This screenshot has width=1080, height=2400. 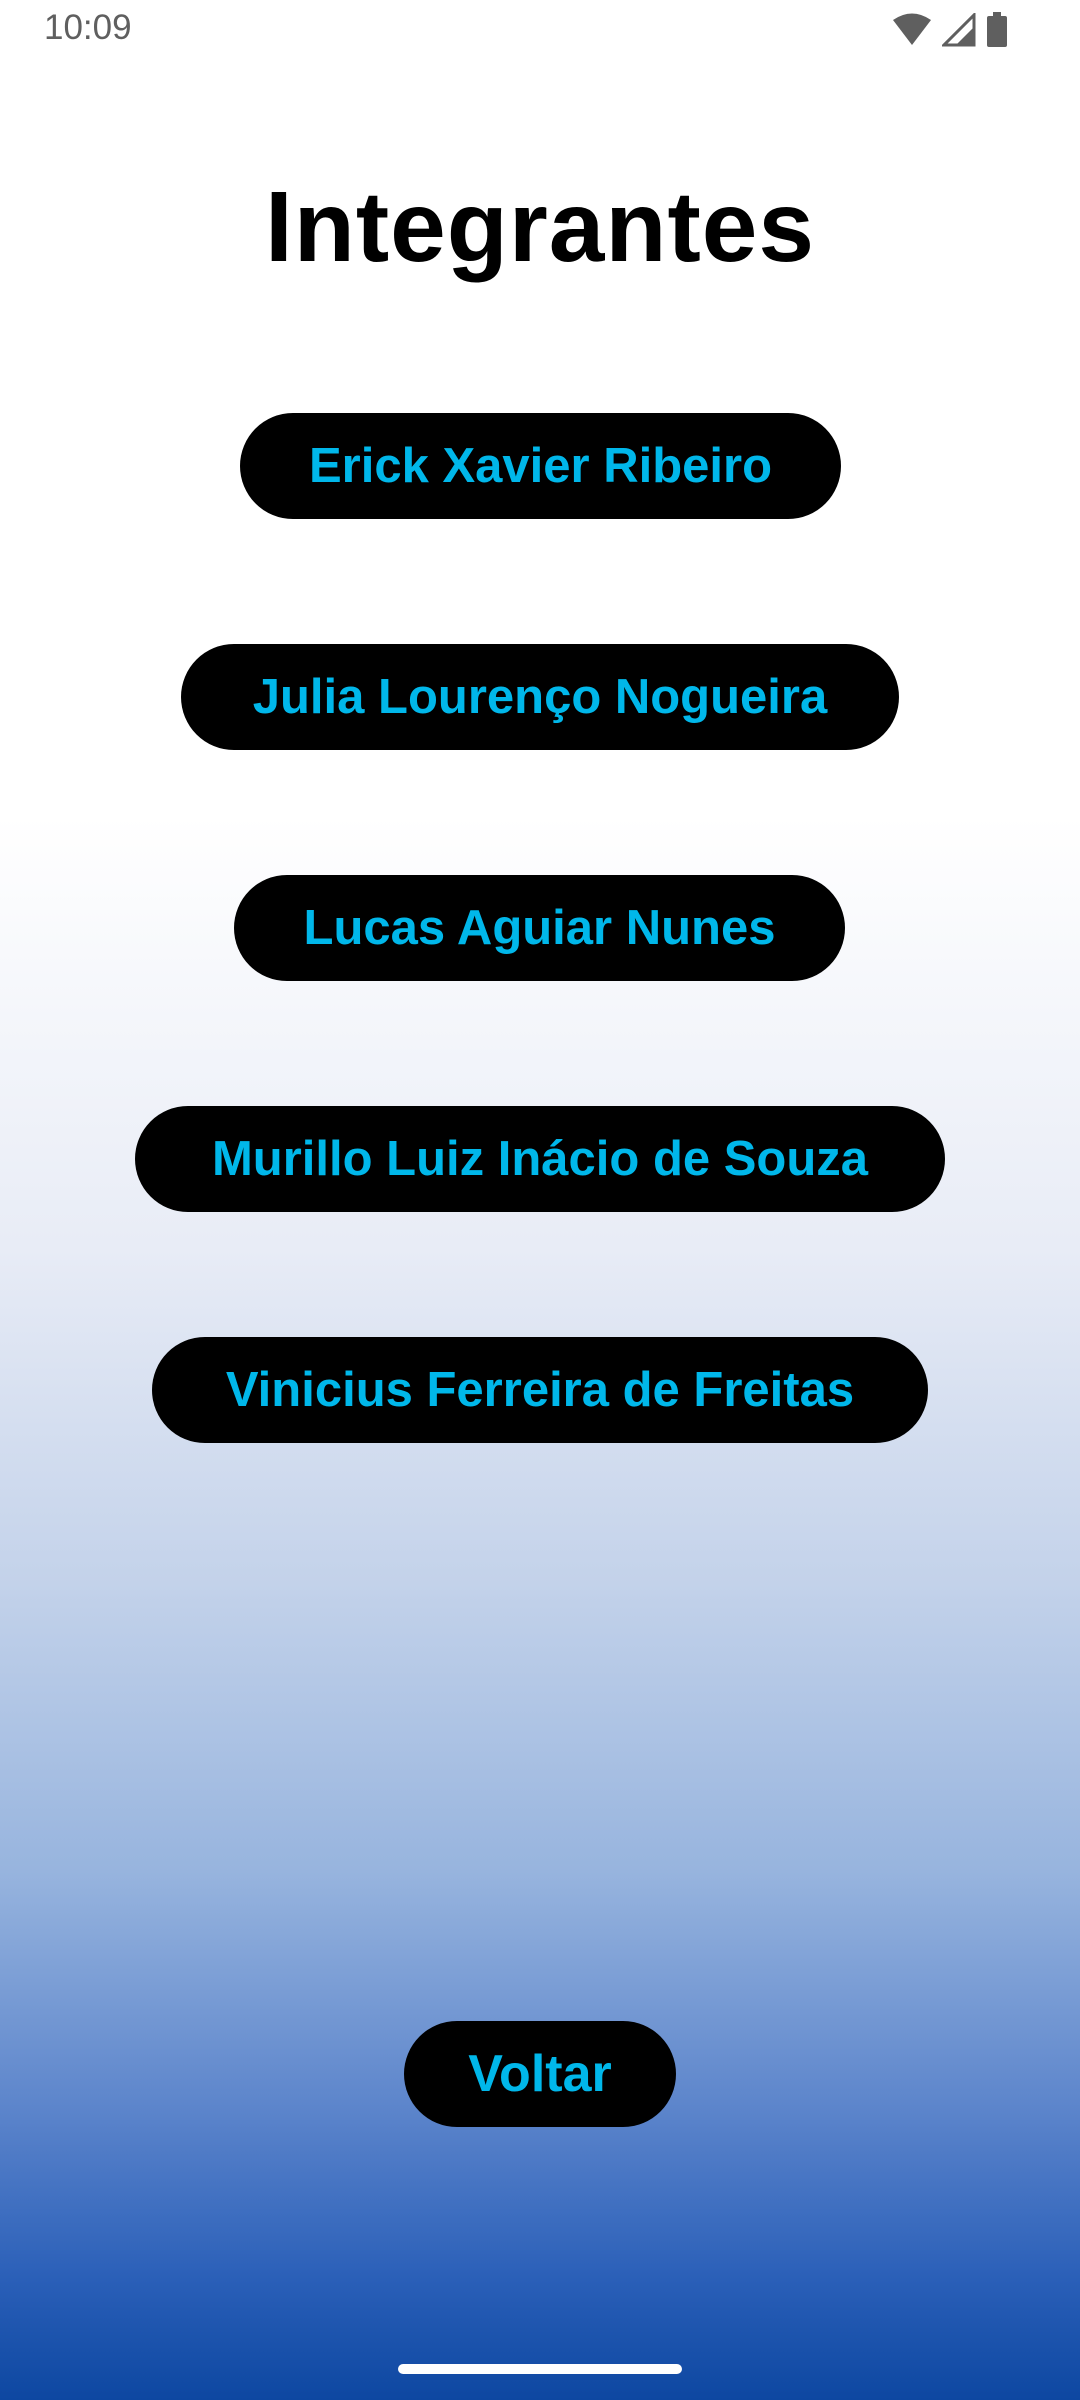 What do you see at coordinates (539, 227) in the screenshot?
I see `page-title: Integrantes` at bounding box center [539, 227].